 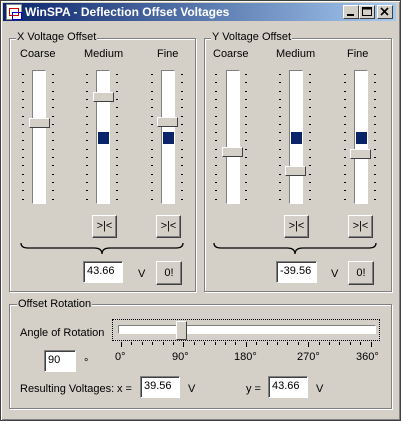 I want to click on x-coarse-slider-track, so click(x=39, y=137).